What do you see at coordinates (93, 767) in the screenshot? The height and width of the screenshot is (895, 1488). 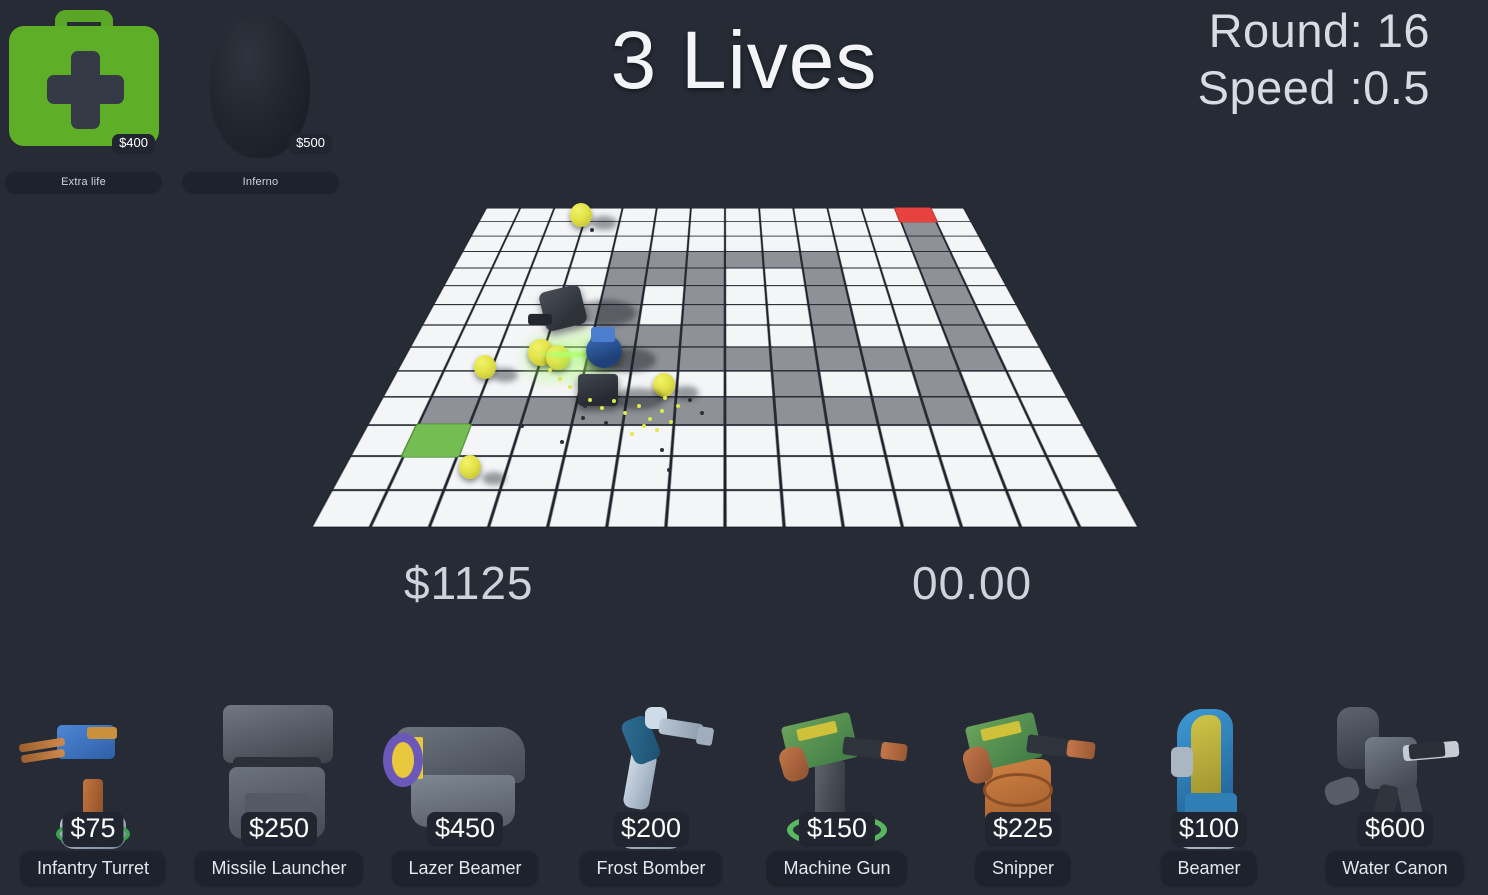 I see `shop-item-infantry-turret: $75 Infantry Turret` at bounding box center [93, 767].